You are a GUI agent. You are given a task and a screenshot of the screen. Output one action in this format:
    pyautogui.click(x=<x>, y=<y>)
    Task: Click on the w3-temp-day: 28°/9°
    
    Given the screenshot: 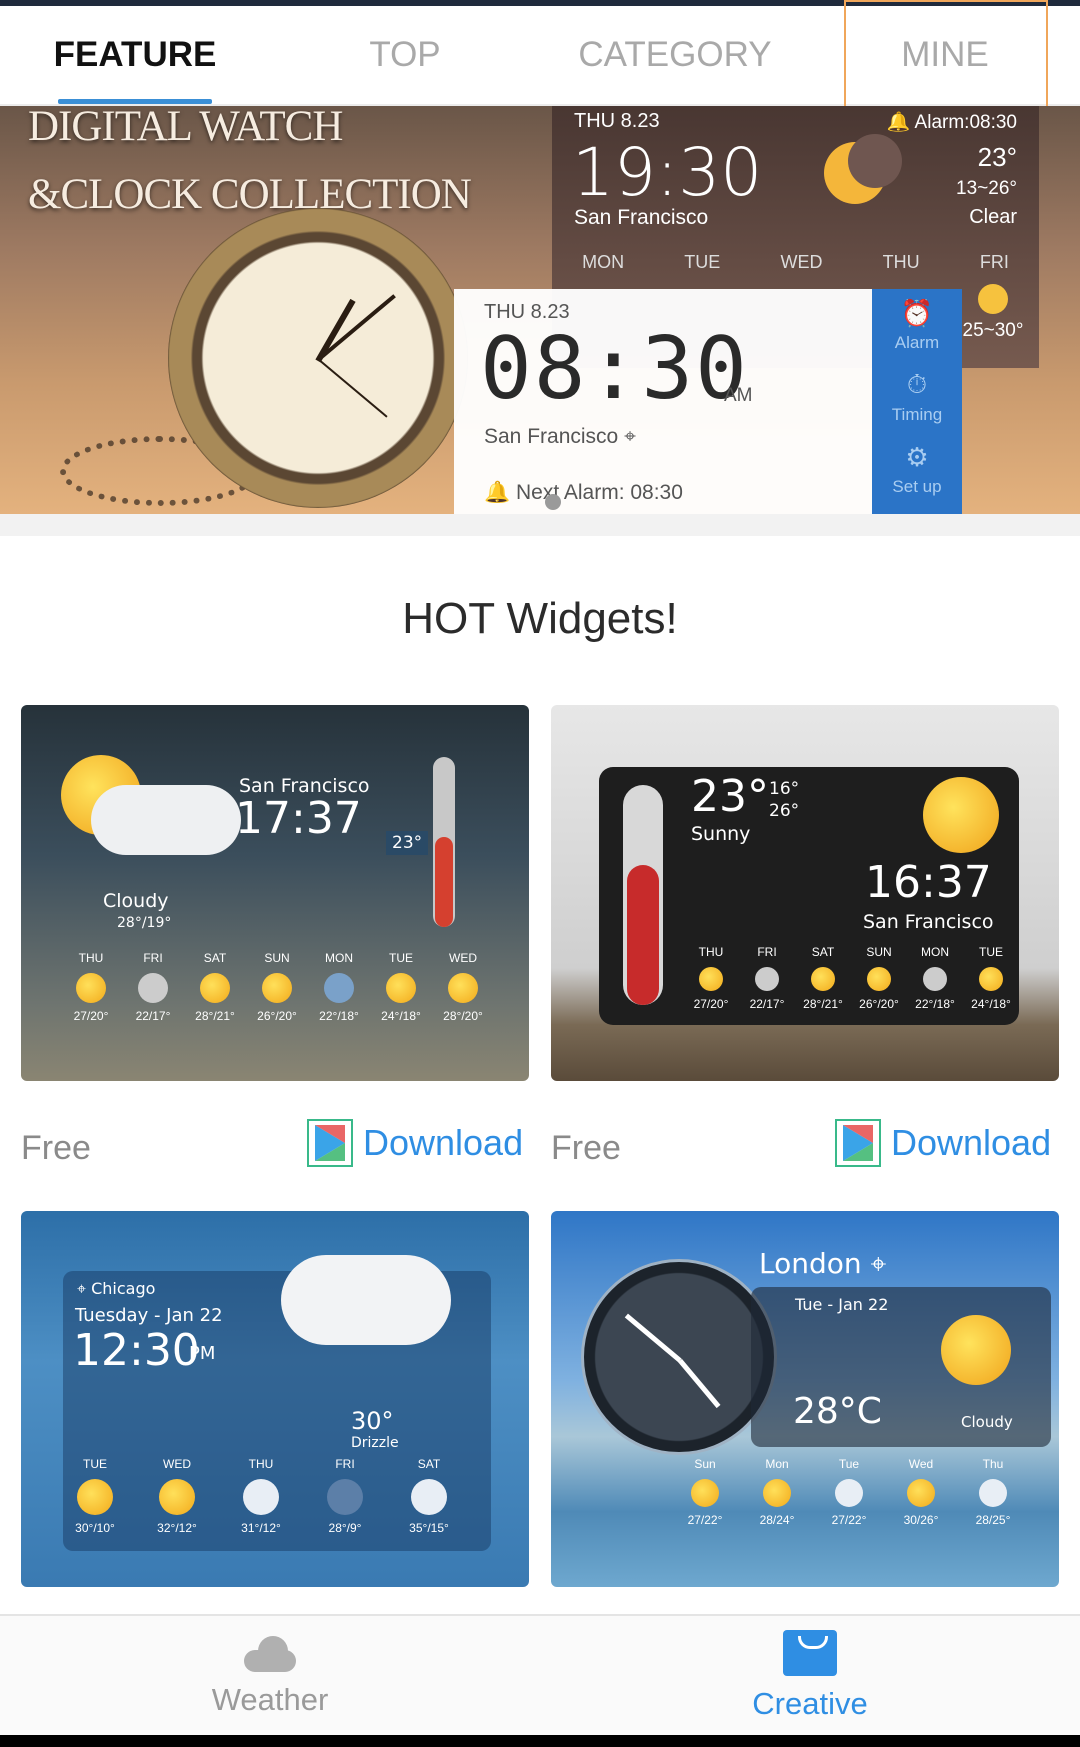 What is the action you would take?
    pyautogui.click(x=345, y=1528)
    